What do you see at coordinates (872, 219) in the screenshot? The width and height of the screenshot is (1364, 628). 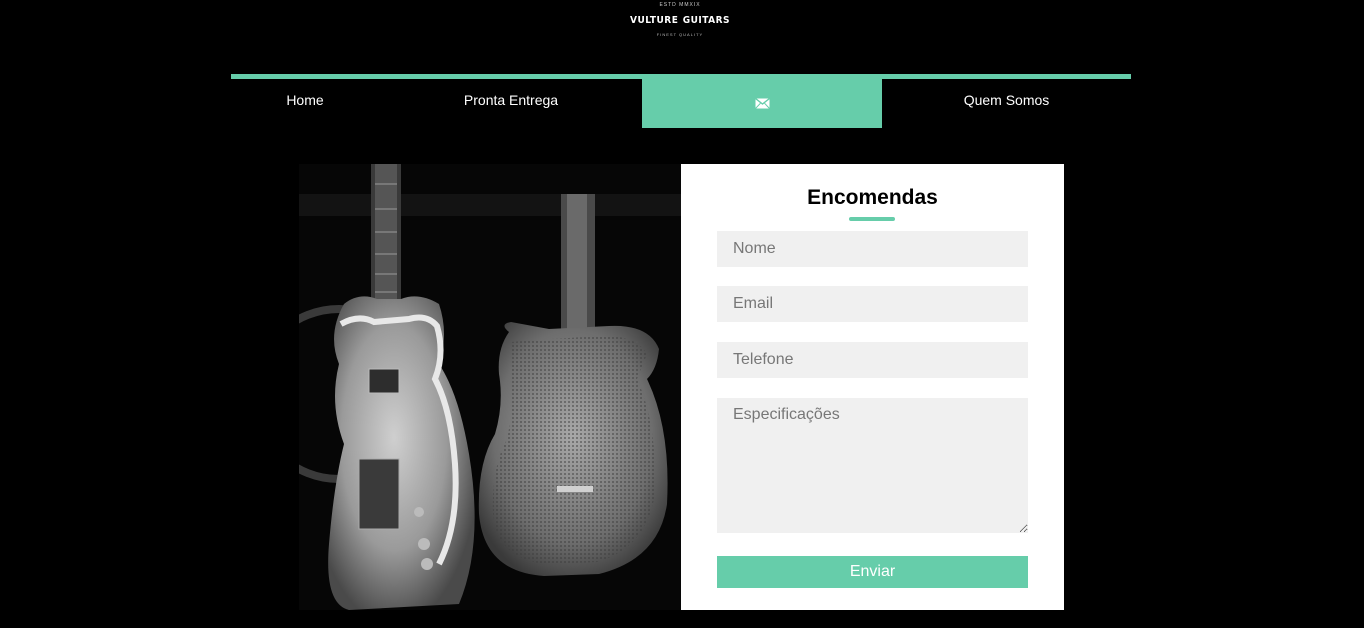 I see `title-underline` at bounding box center [872, 219].